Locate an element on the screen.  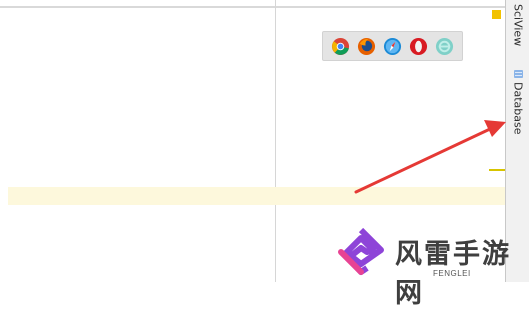
fenglei-logo-icon is located at coordinates (361, 251).